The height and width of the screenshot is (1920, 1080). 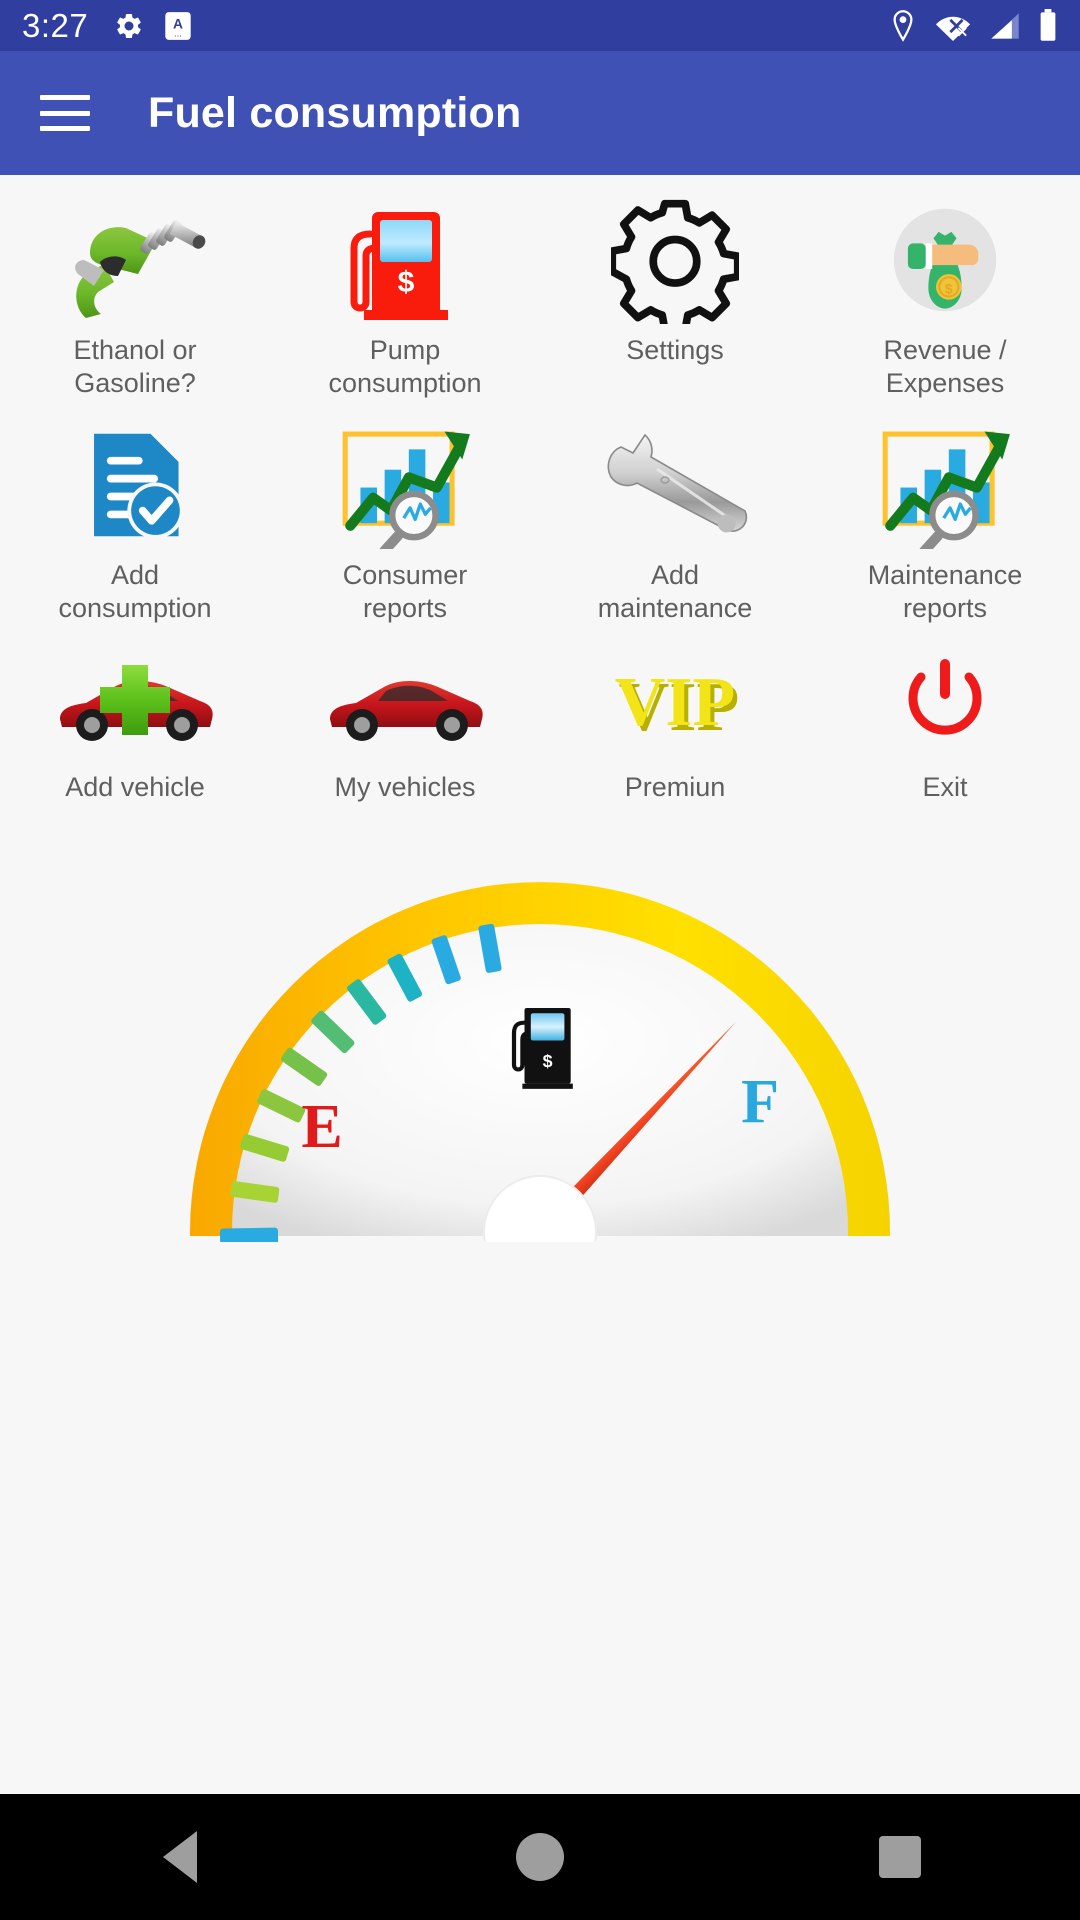 What do you see at coordinates (945, 786) in the screenshot?
I see `menu-item-label: Exit` at bounding box center [945, 786].